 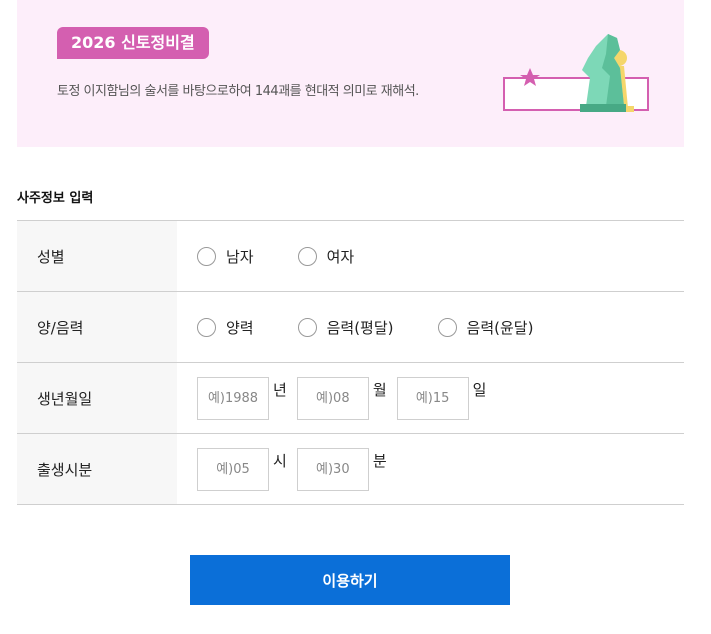 I want to click on gender-female-radio: 여자, so click(x=326, y=256).